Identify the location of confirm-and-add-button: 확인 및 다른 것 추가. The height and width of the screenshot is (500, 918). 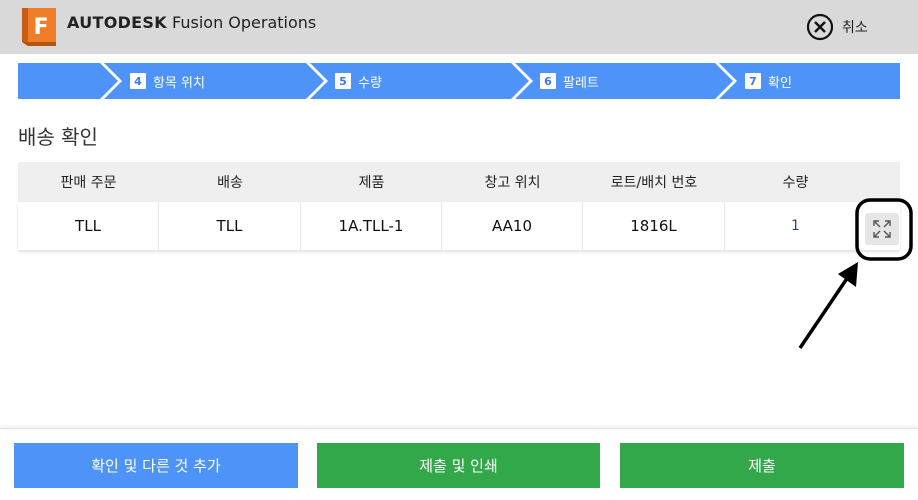
(156, 465).